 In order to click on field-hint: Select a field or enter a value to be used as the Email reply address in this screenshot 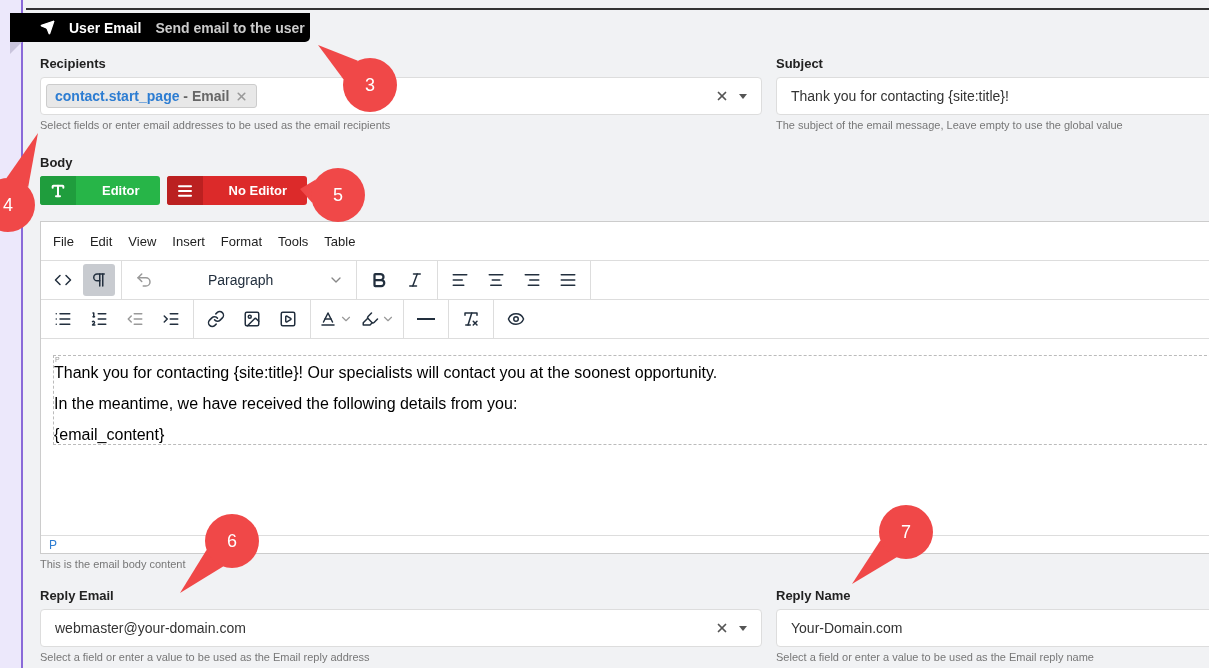, I will do `click(205, 657)`.